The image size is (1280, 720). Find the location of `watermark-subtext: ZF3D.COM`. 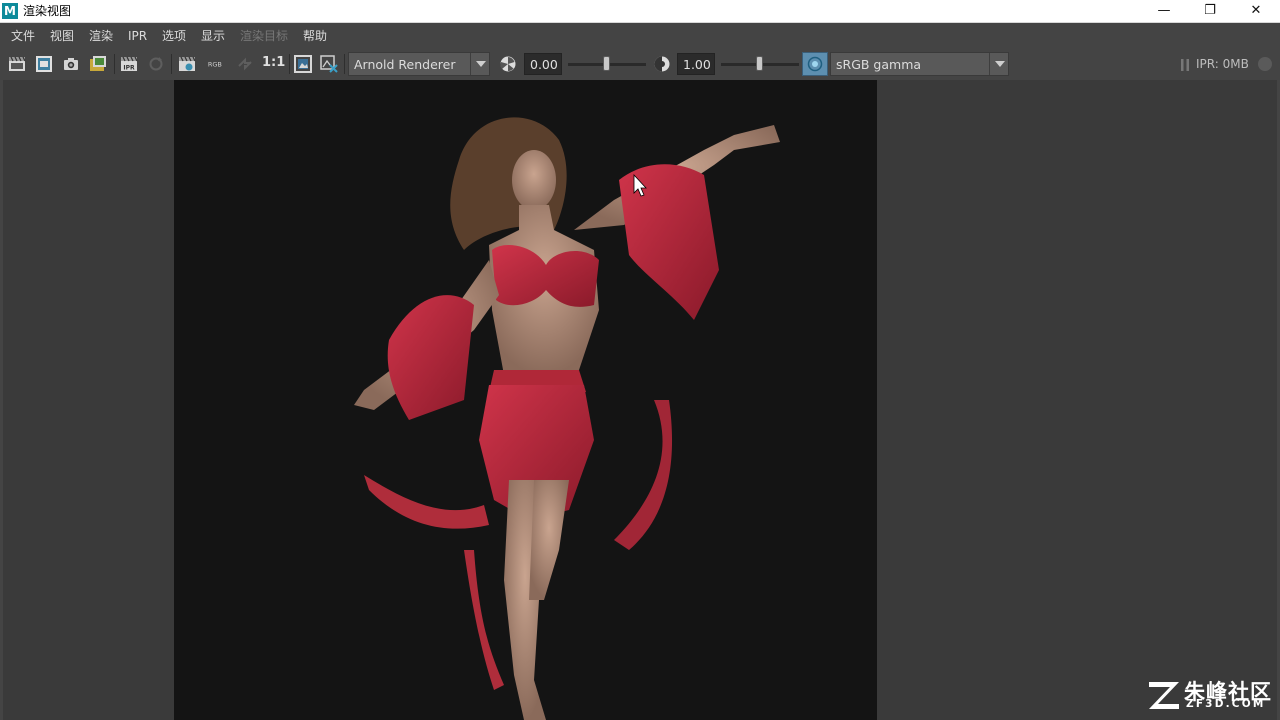

watermark-subtext: ZF3D.COM is located at coordinates (1226, 704).